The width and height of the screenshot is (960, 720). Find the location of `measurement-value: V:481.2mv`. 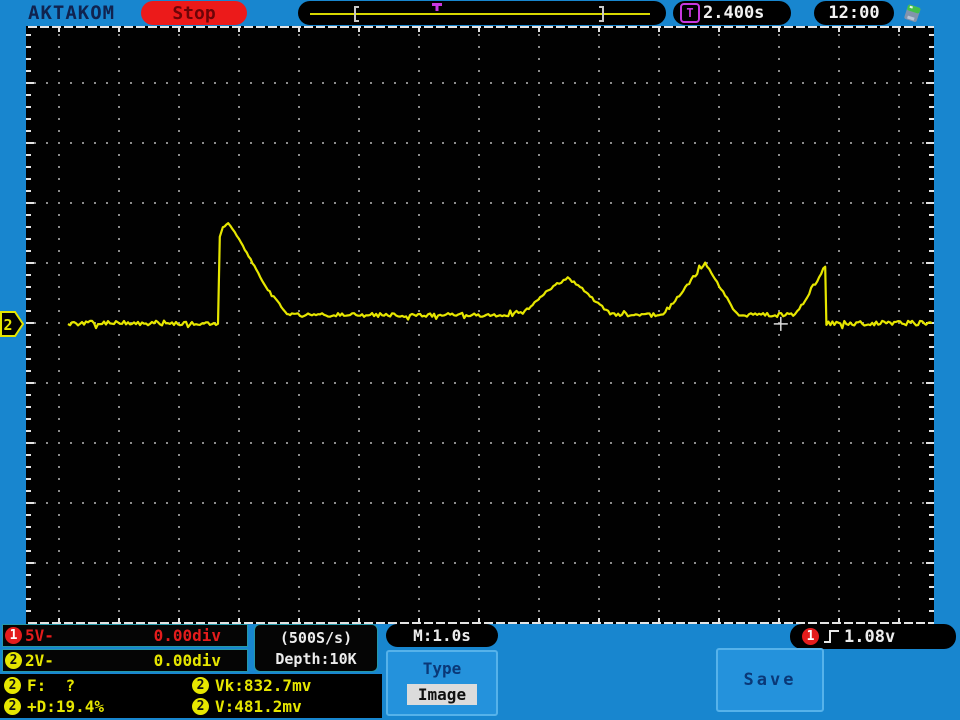

measurement-value: V:481.2mv is located at coordinates (258, 706).